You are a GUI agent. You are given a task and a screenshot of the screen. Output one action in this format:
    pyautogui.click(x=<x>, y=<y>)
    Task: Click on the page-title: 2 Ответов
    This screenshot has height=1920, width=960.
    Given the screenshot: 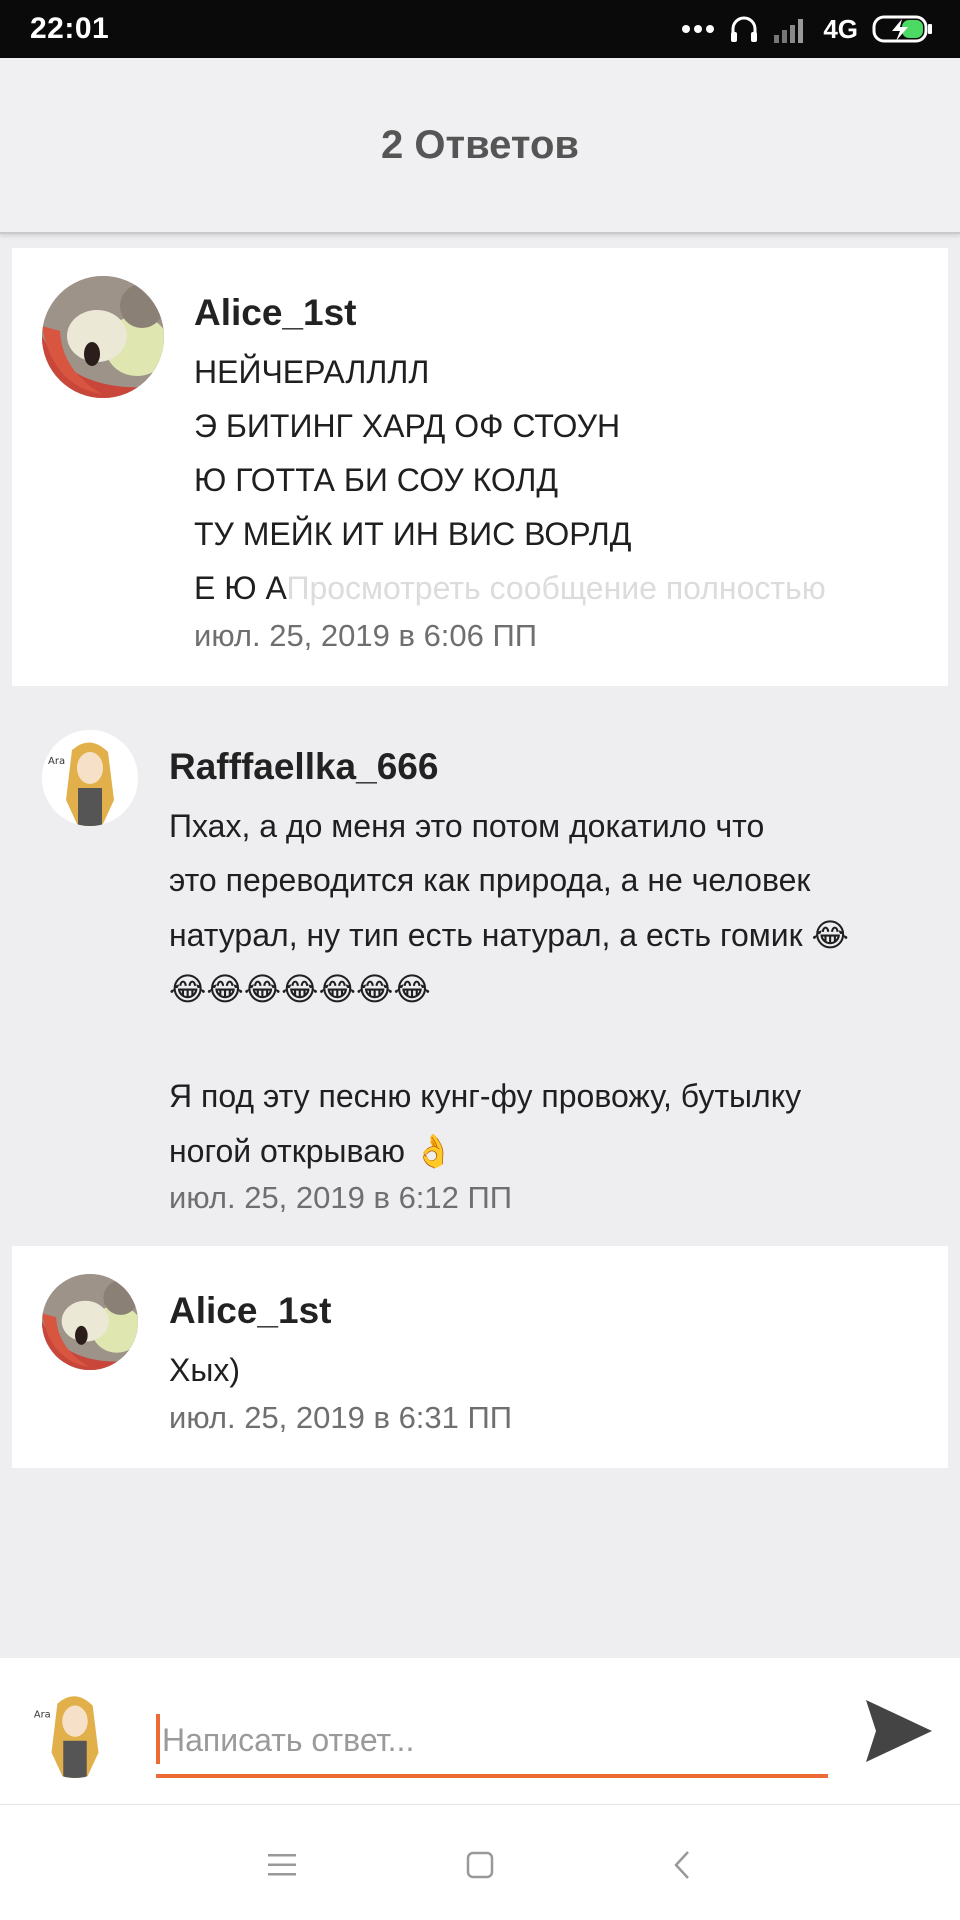 What is the action you would take?
    pyautogui.click(x=480, y=144)
    